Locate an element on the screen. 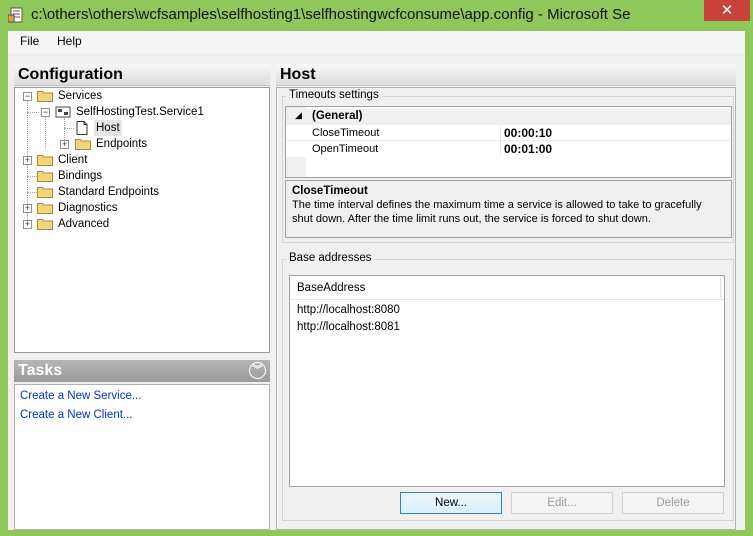 The height and width of the screenshot is (536, 753). tree-label: Endpoints is located at coordinates (122, 144).